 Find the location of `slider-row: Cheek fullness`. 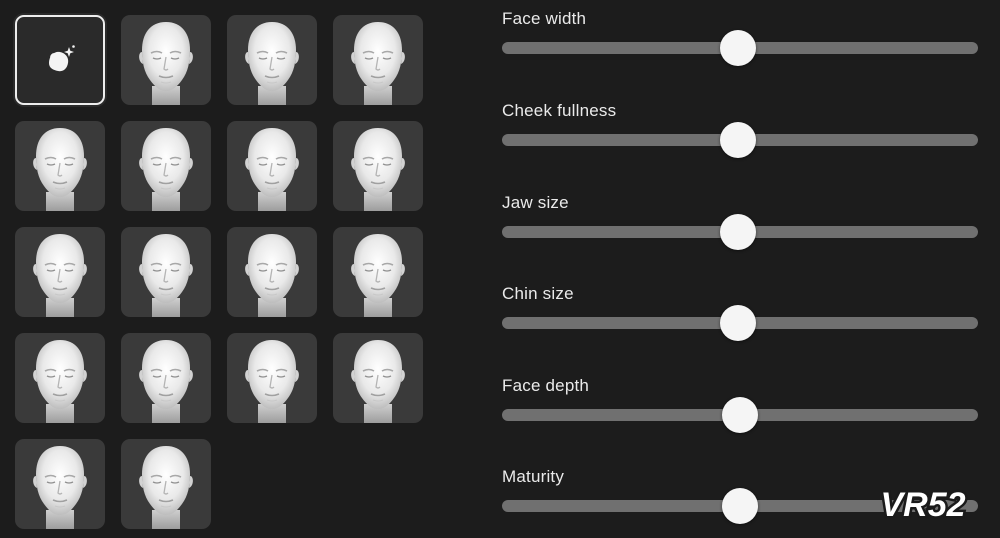

slider-row: Cheek fullness is located at coordinates (740, 132).